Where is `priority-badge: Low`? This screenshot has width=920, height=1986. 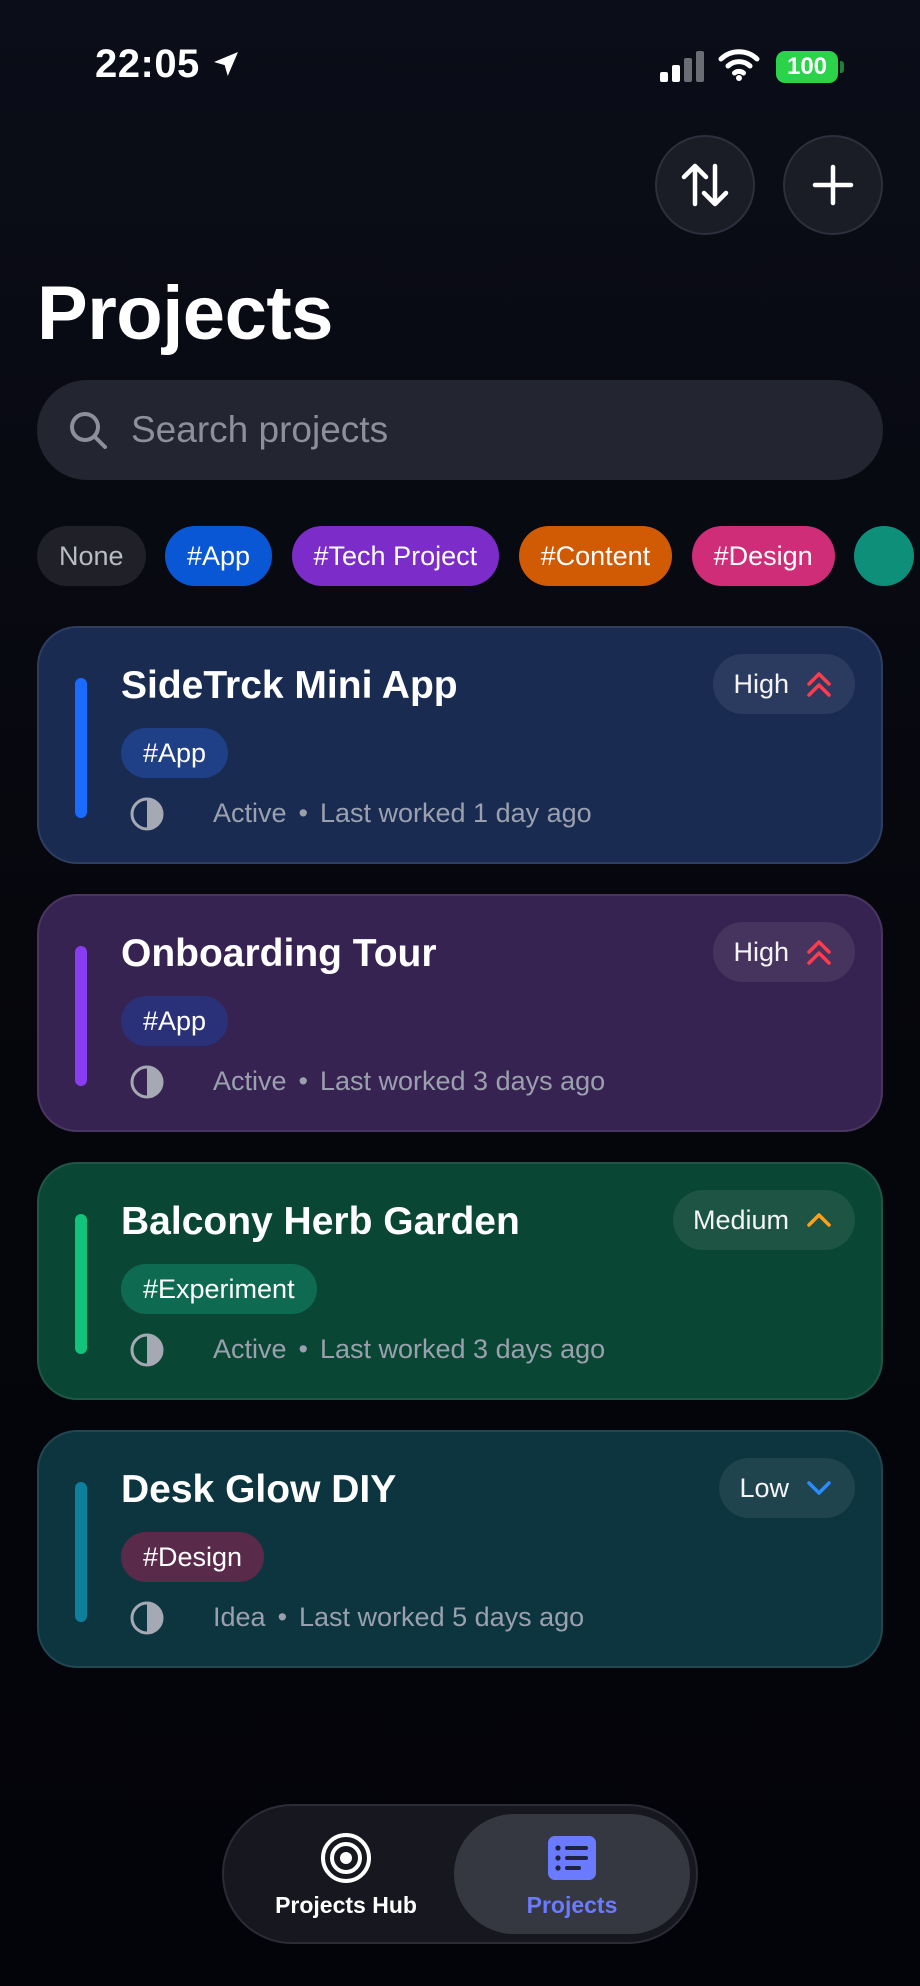
priority-badge: Low is located at coordinates (787, 1488).